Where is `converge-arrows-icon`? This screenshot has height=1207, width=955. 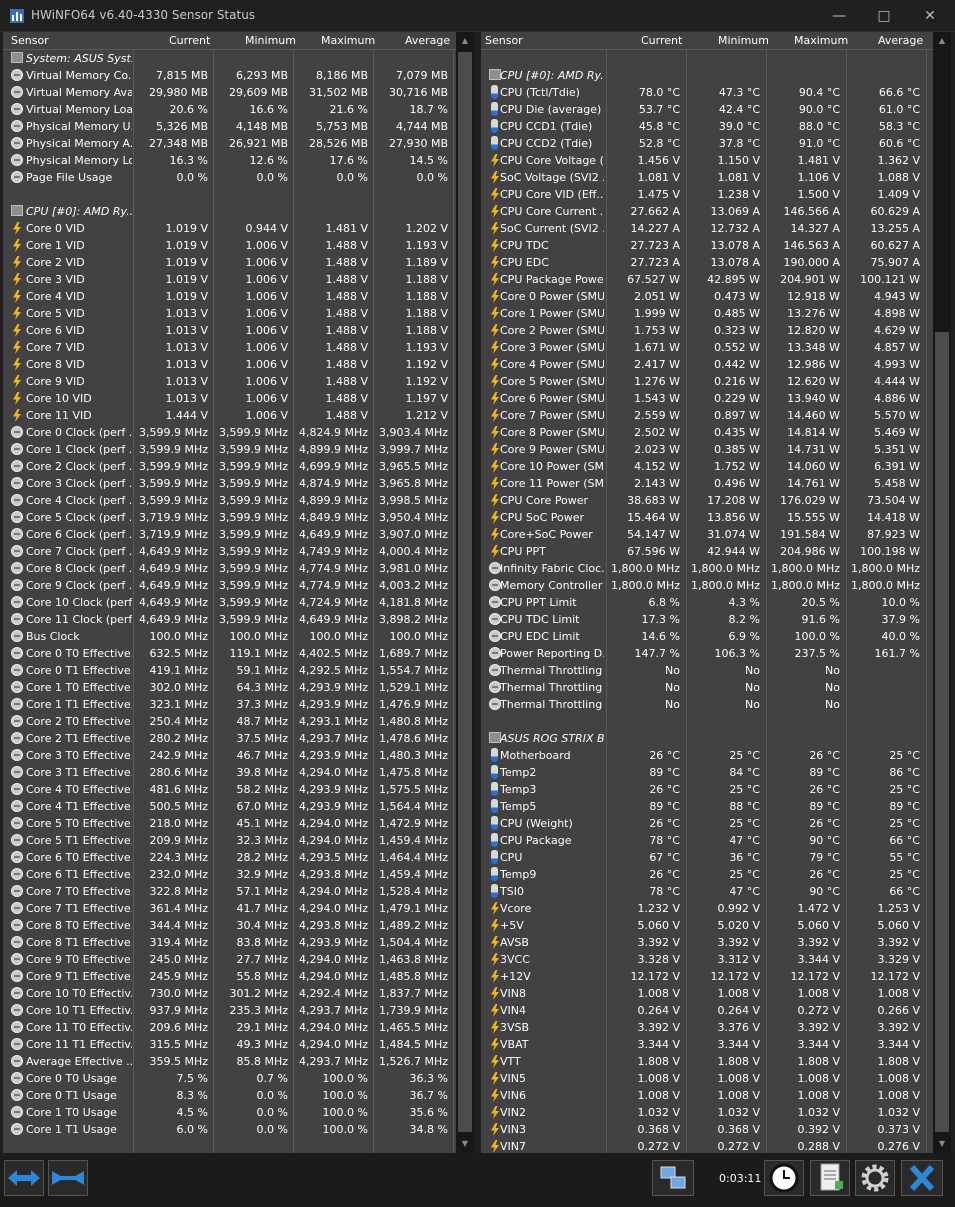 converge-arrows-icon is located at coordinates (68, 1178).